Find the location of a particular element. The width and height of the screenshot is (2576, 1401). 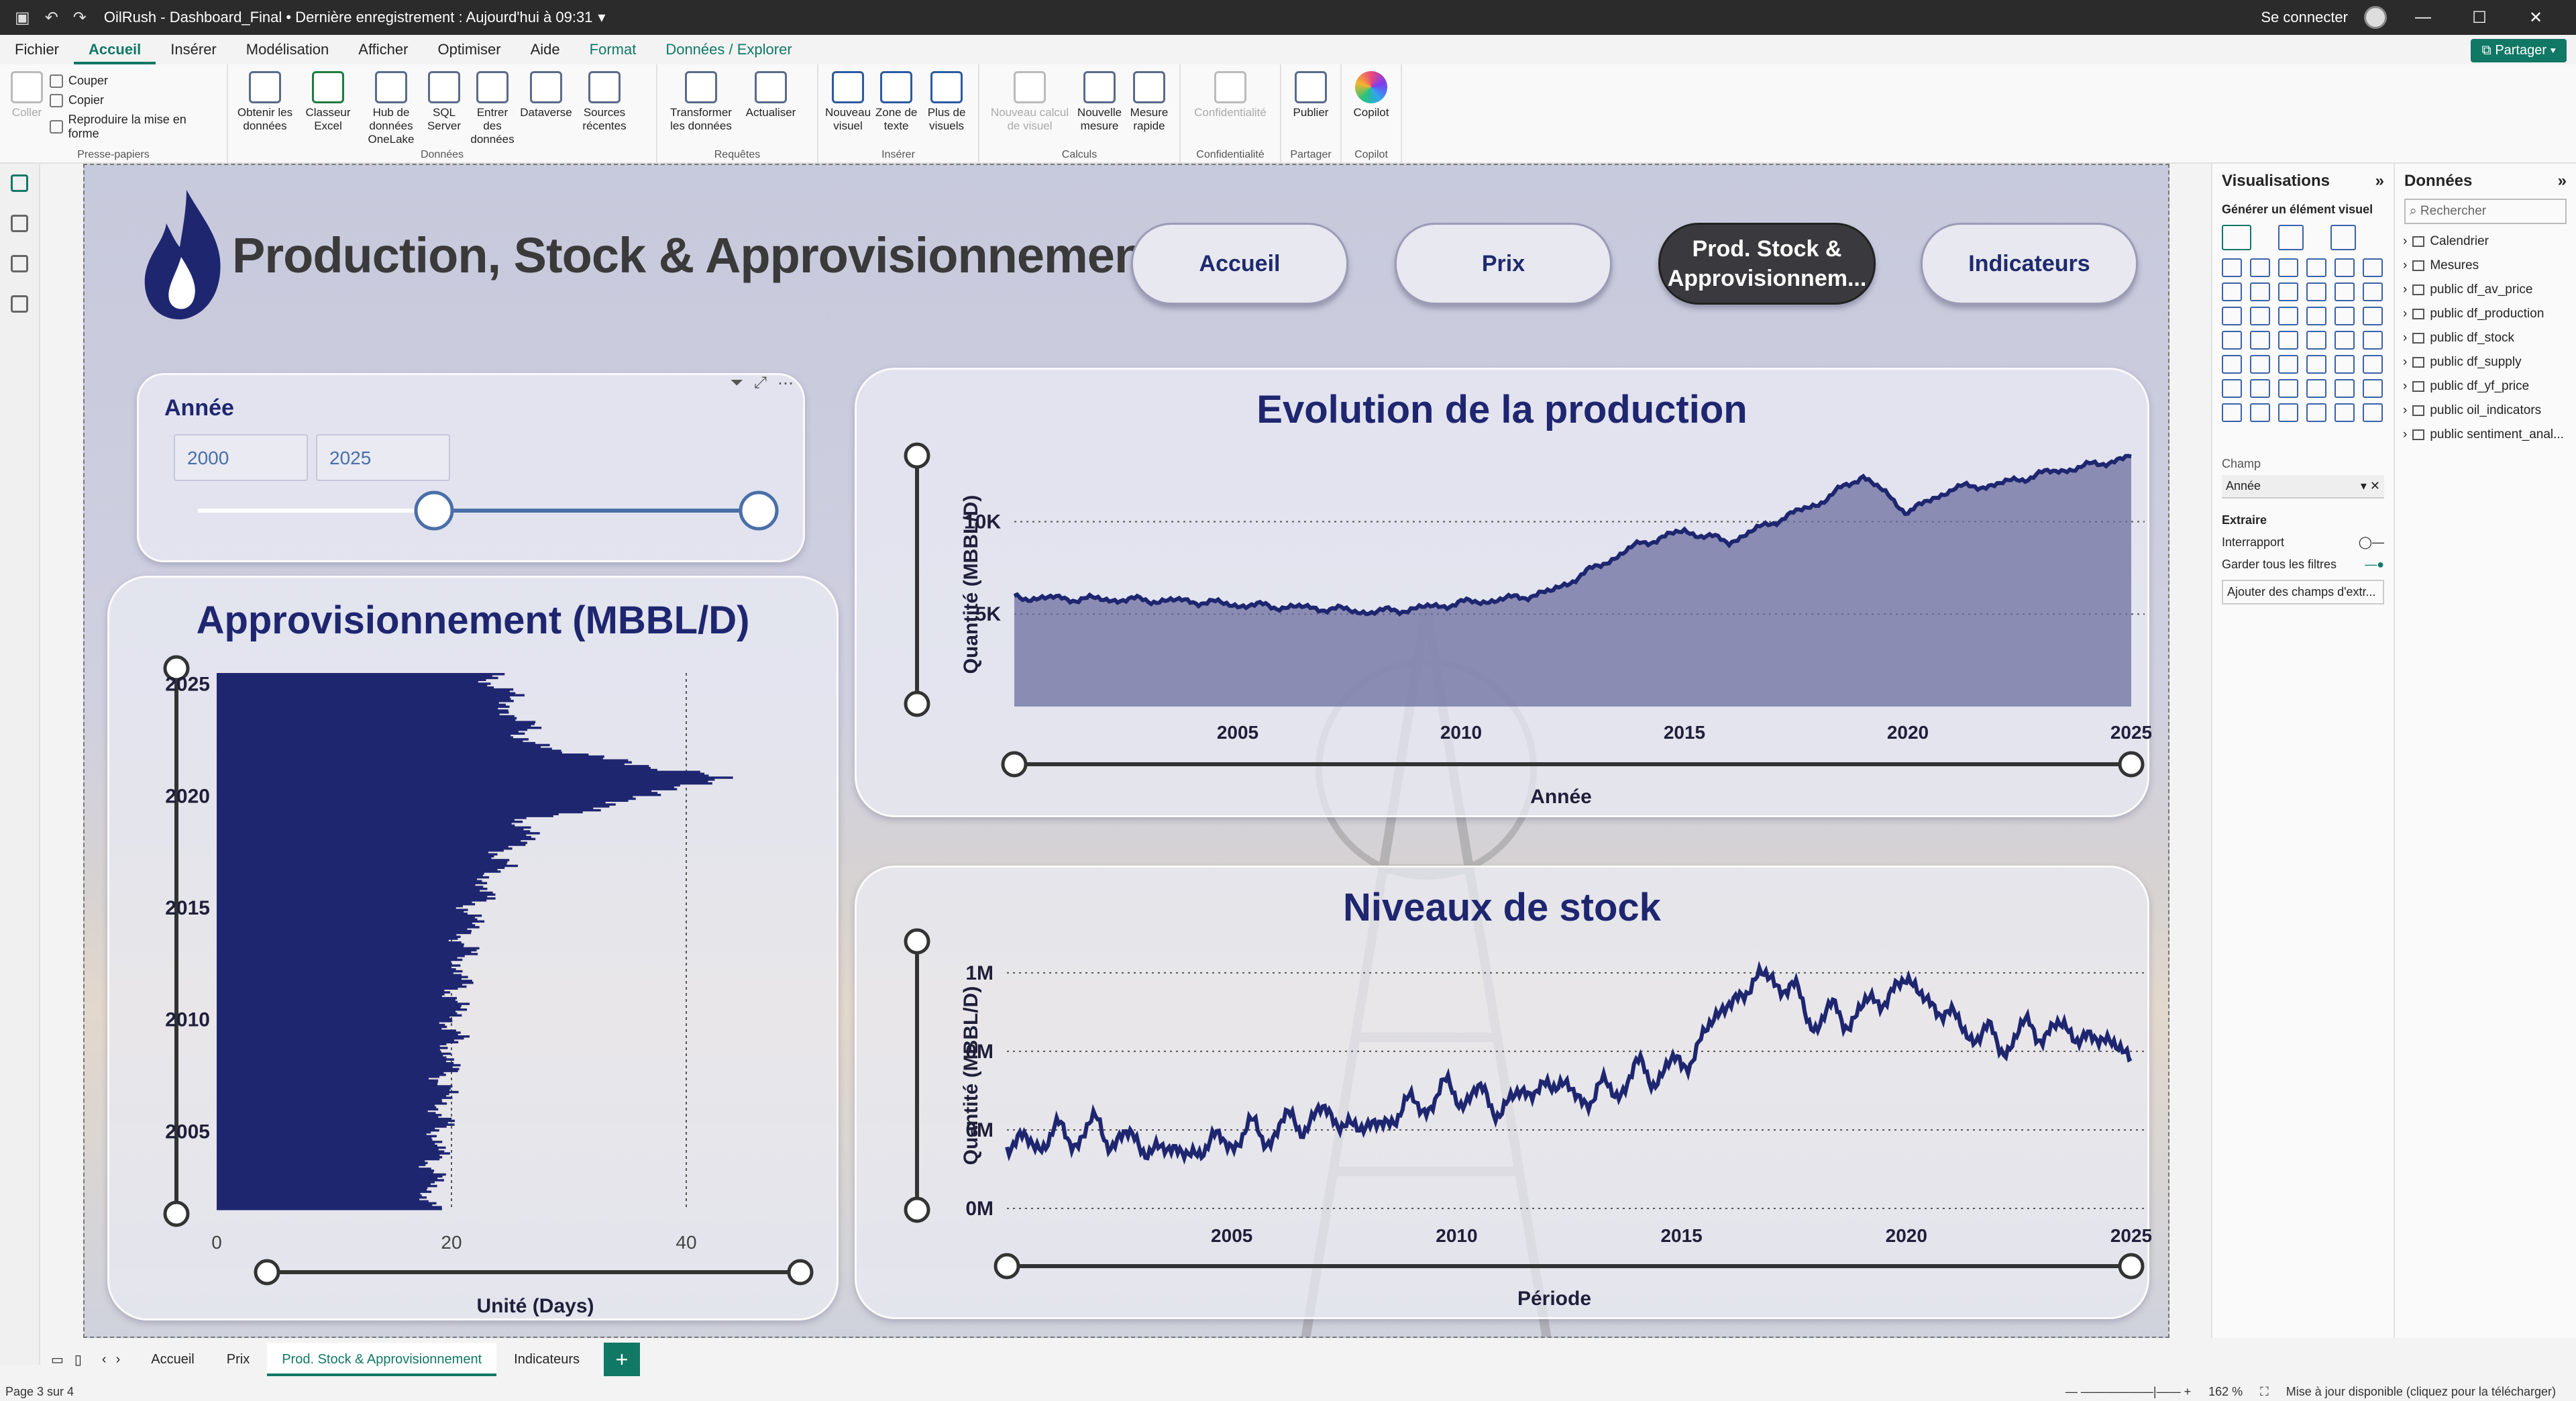

nav-prix-button: Prix is located at coordinates (1503, 264).